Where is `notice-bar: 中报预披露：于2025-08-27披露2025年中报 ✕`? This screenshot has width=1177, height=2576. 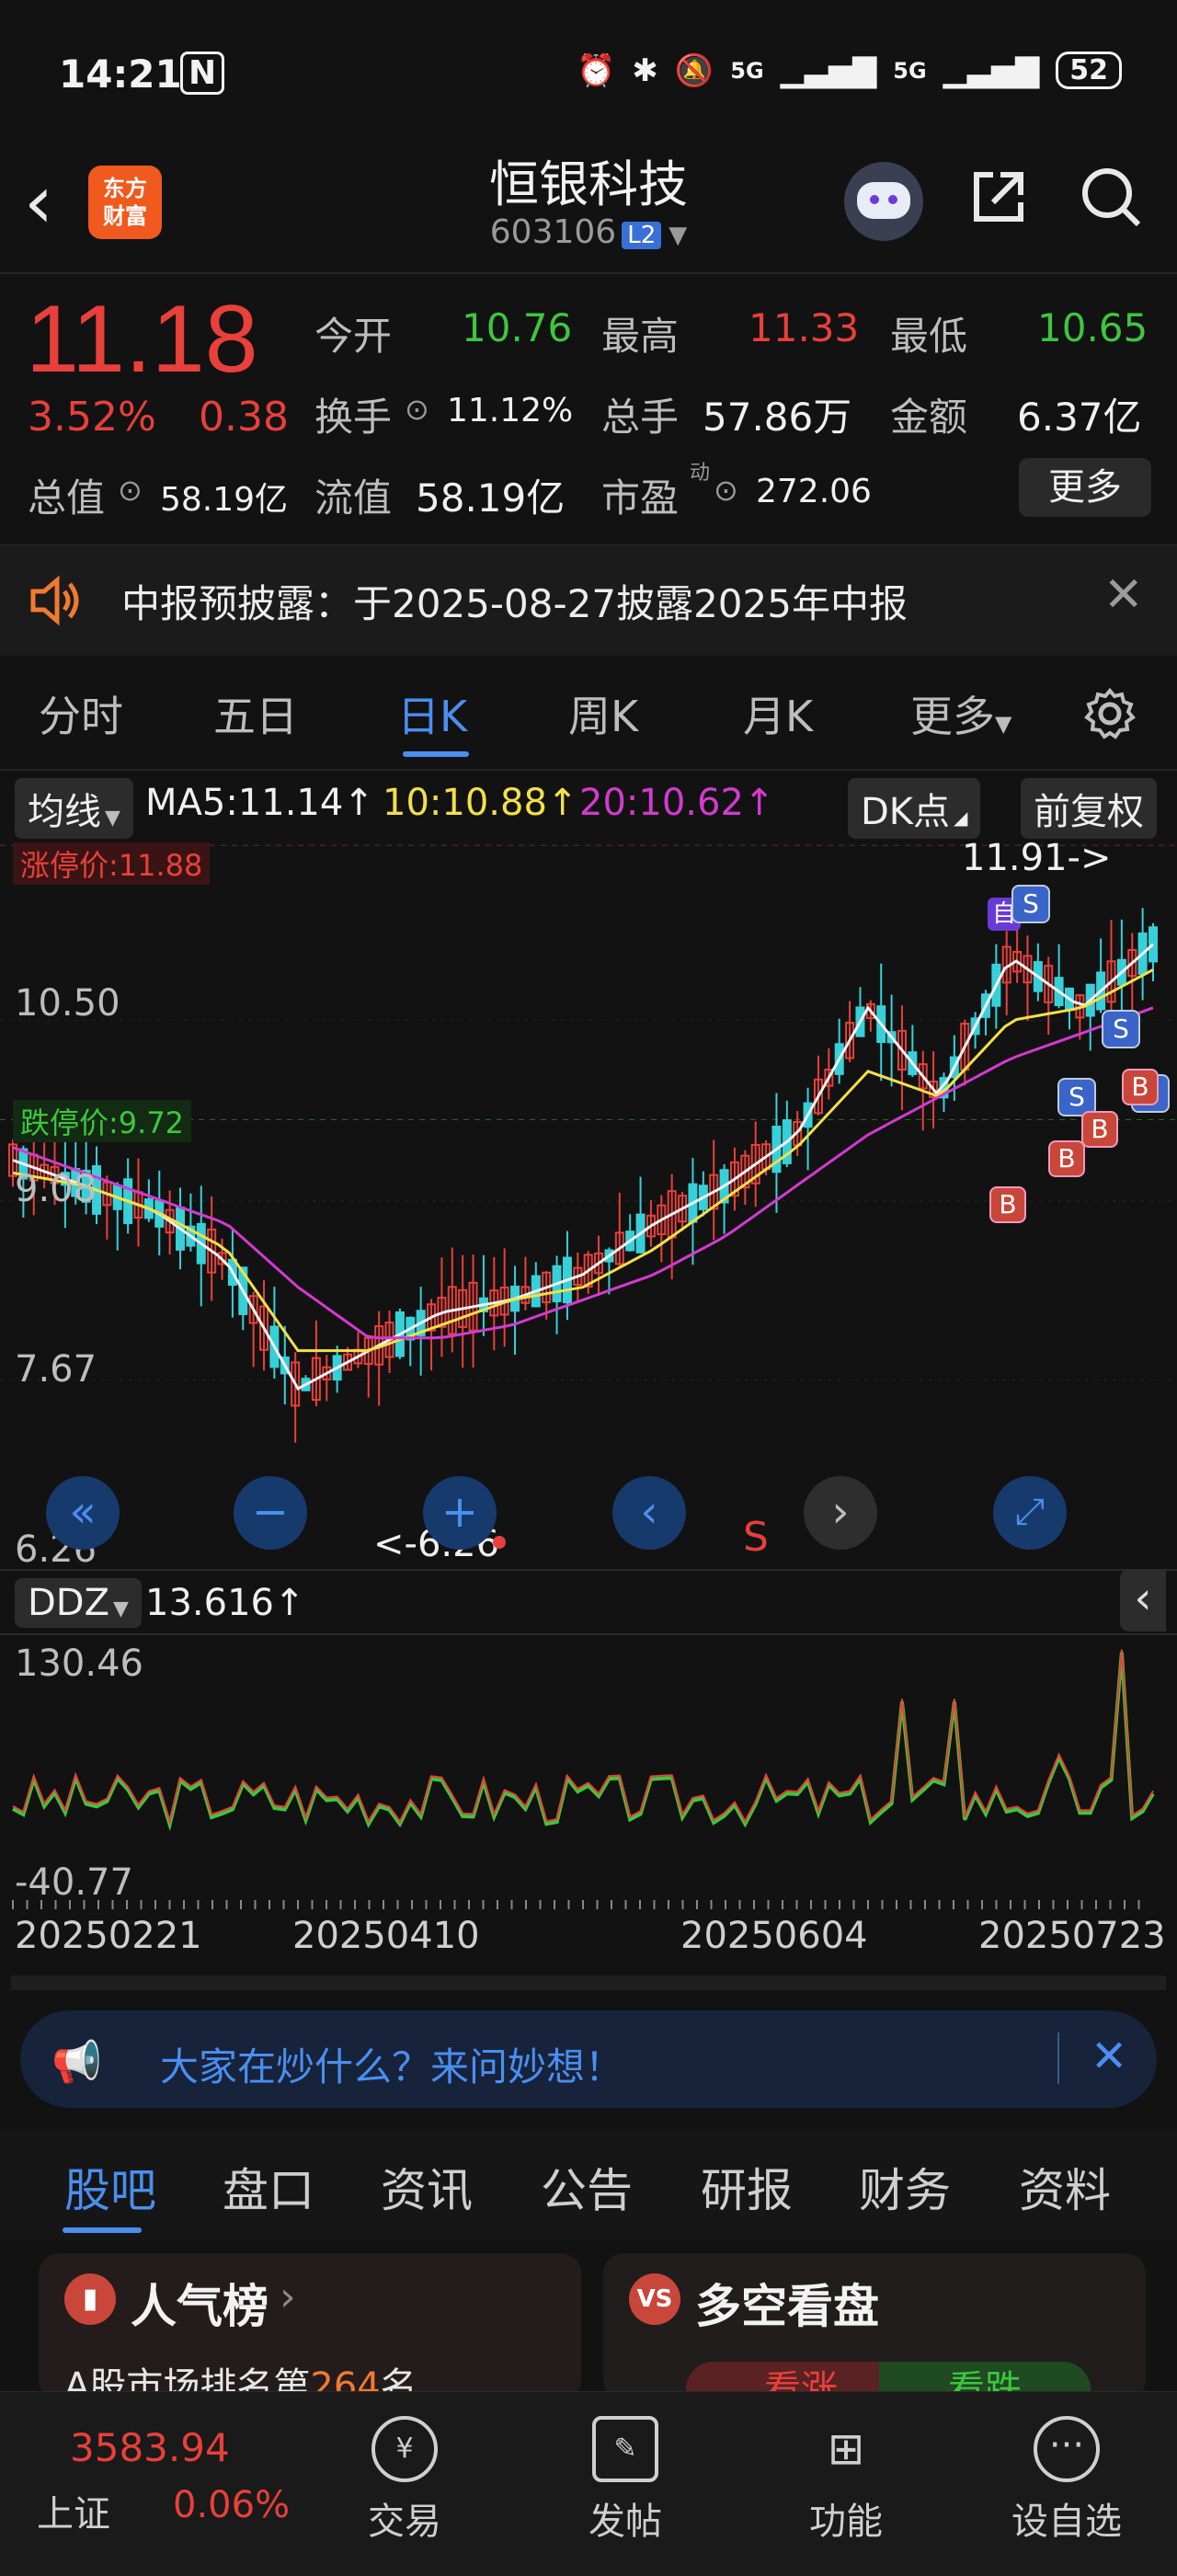 notice-bar: 中报预披露：于2025-08-27披露2025年中报 ✕ is located at coordinates (588, 600).